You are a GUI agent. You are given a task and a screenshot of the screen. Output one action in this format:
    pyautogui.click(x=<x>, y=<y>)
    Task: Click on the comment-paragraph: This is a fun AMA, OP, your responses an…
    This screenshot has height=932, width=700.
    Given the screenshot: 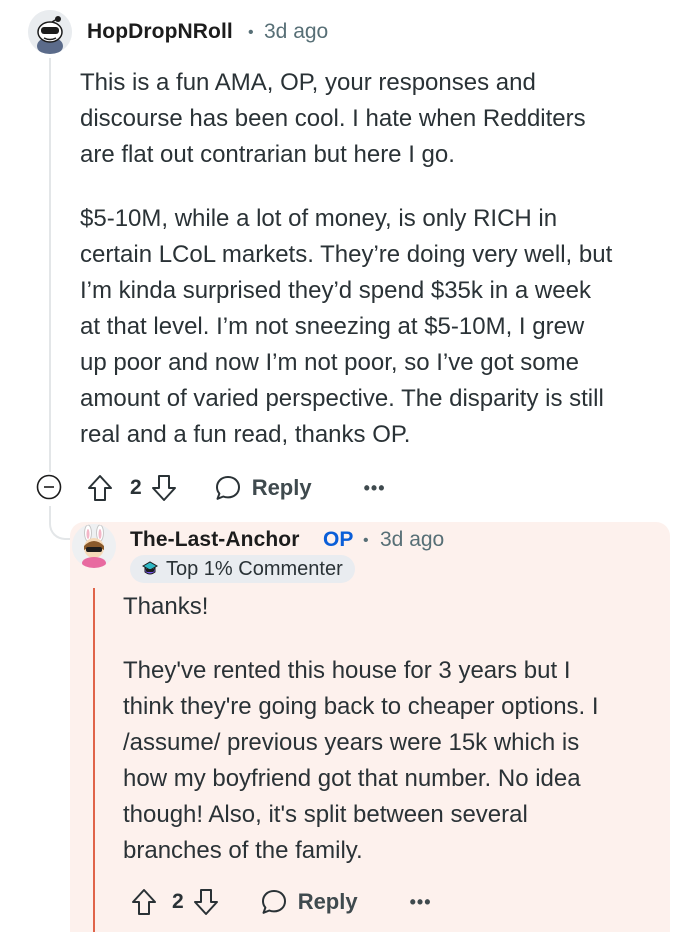 What is the action you would take?
    pyautogui.click(x=333, y=118)
    